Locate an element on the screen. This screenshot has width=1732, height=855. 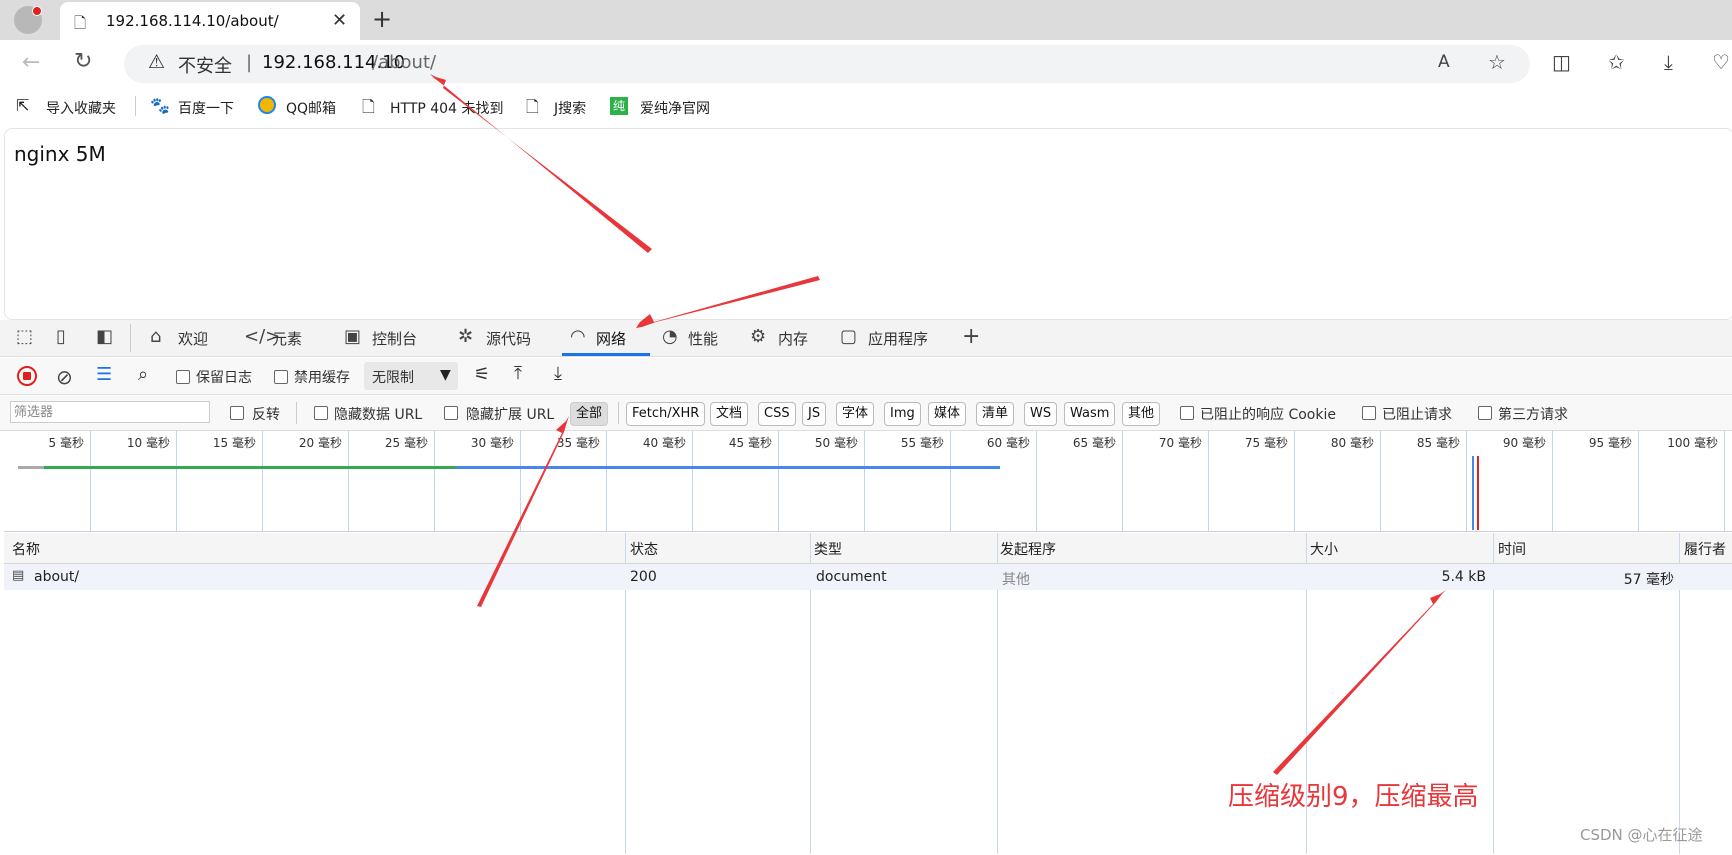
watermark: CSDN @心在征途 is located at coordinates (1641, 835).